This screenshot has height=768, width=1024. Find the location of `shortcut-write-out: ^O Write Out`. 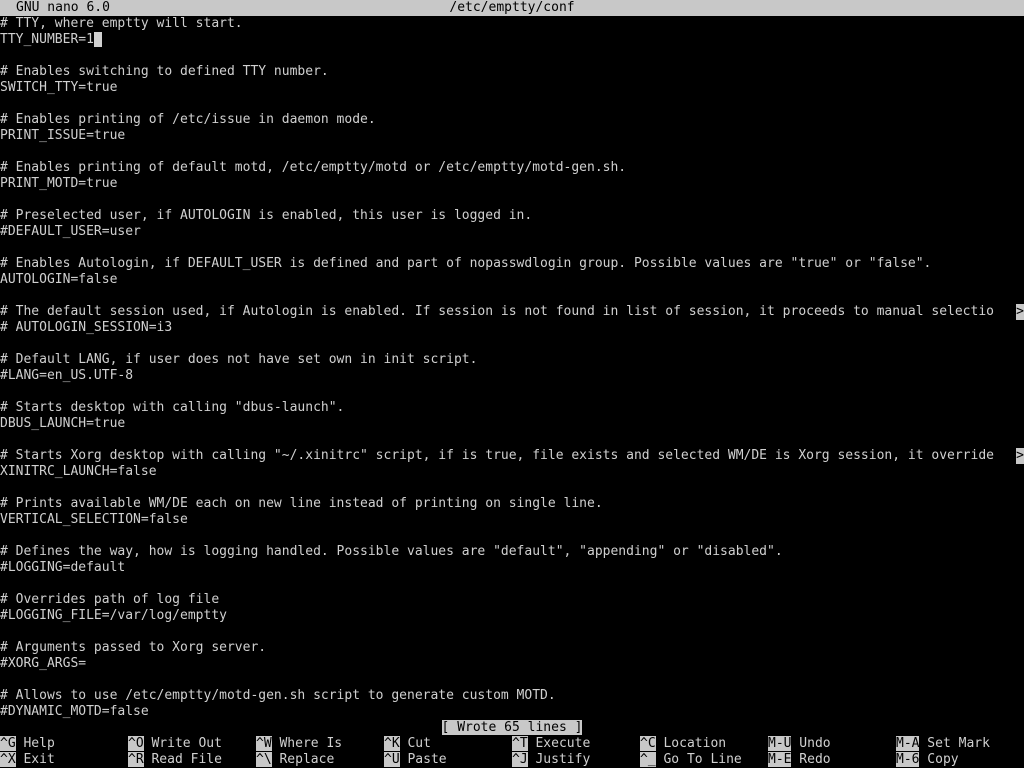

shortcut-write-out: ^O Write Out is located at coordinates (175, 744).